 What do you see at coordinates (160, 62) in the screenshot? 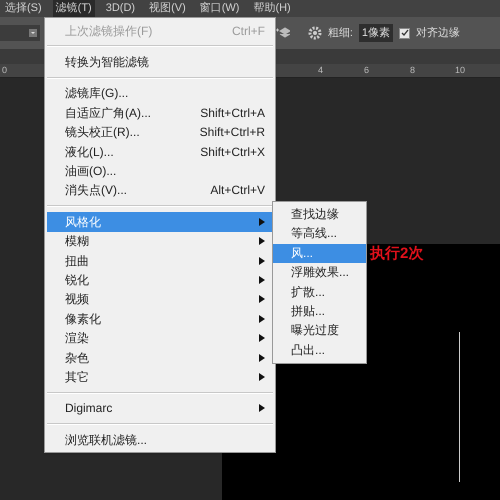
I see `menu-item: 转换为智能滤镜` at bounding box center [160, 62].